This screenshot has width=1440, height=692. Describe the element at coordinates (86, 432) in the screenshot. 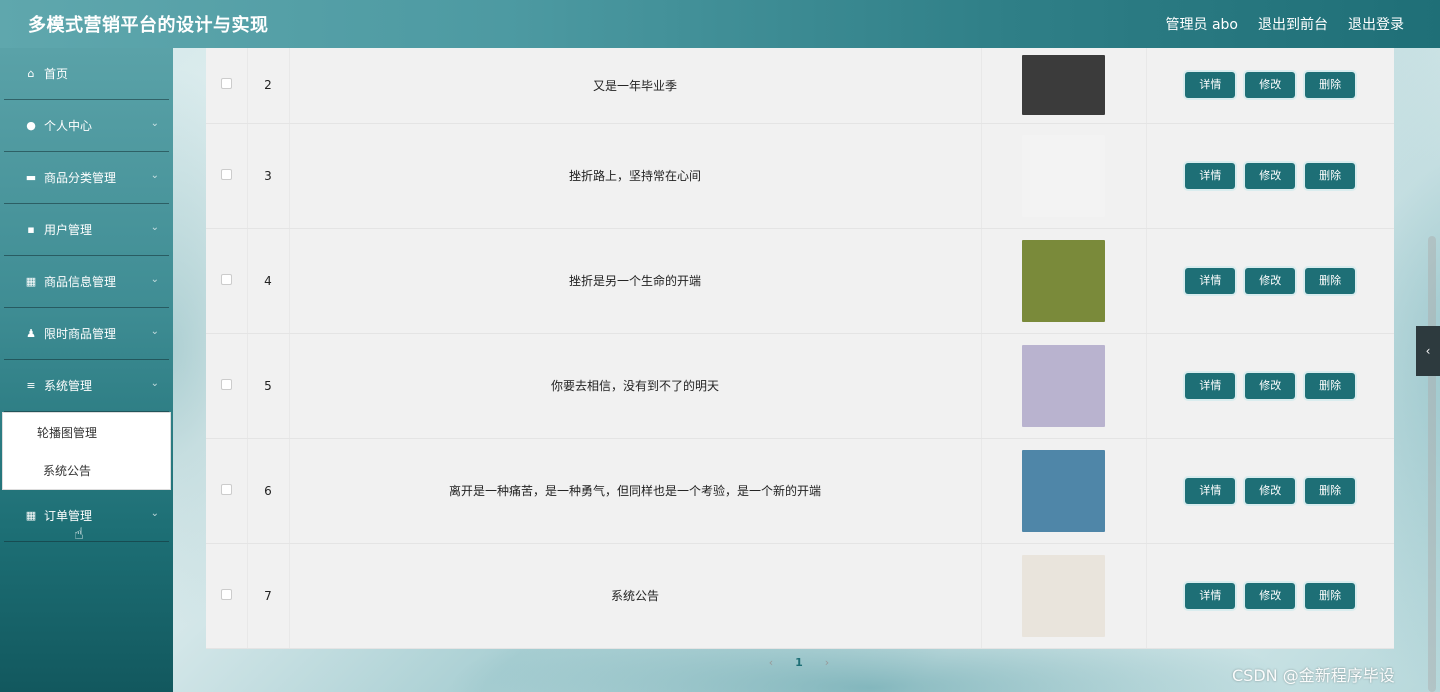

I see `submenu-item-carousel: 轮播图管理` at that location.